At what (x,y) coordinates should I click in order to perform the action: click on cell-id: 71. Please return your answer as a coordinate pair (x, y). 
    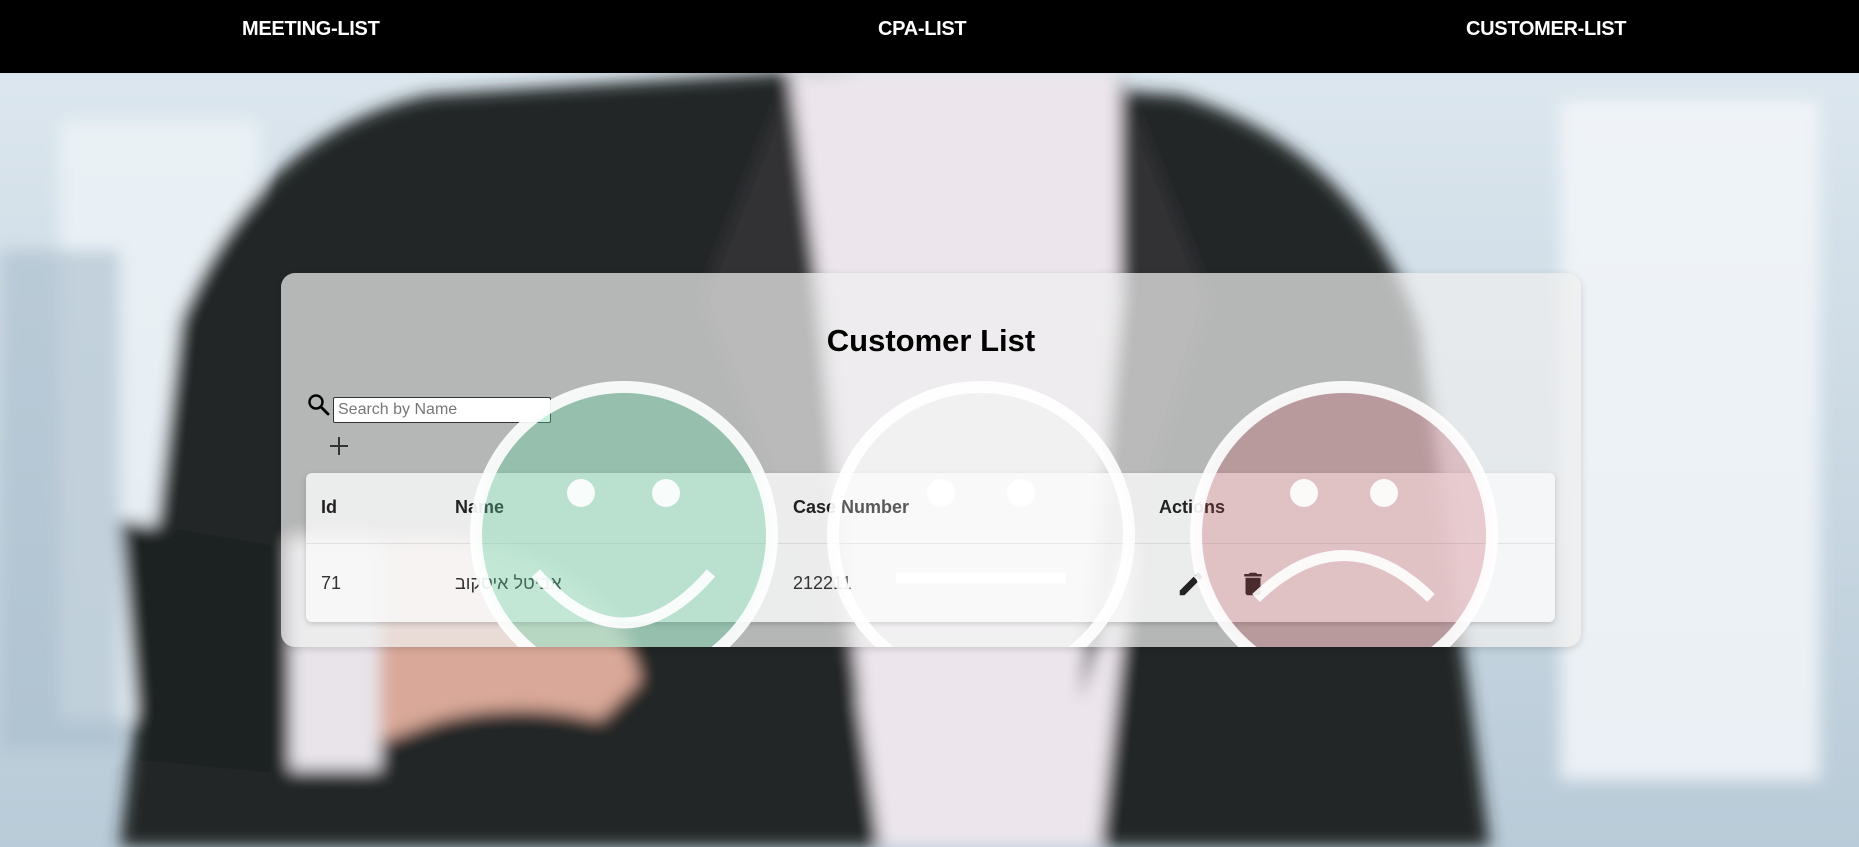
    Looking at the image, I should click on (331, 583).